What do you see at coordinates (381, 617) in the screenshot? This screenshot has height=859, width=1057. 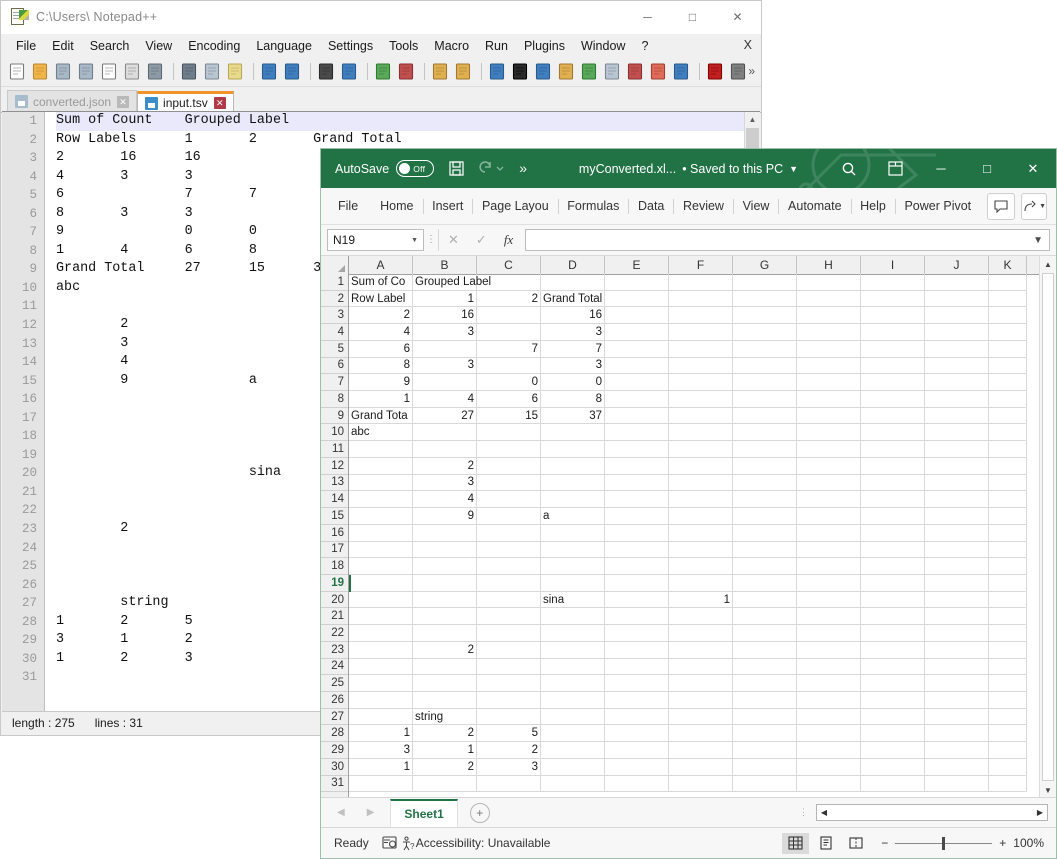 I see `cell-A21` at bounding box center [381, 617].